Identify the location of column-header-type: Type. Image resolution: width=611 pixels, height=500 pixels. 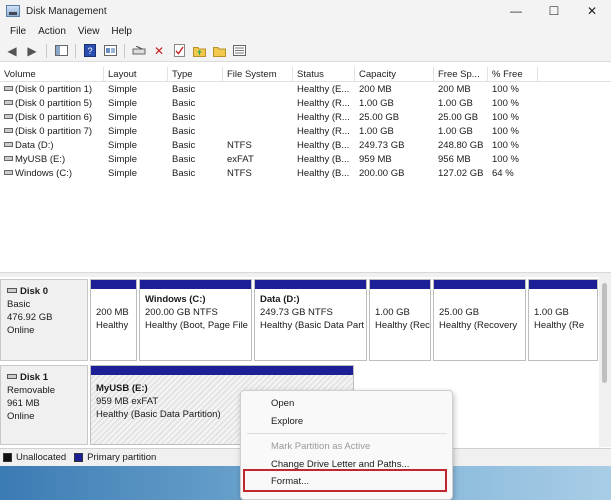
(195, 74).